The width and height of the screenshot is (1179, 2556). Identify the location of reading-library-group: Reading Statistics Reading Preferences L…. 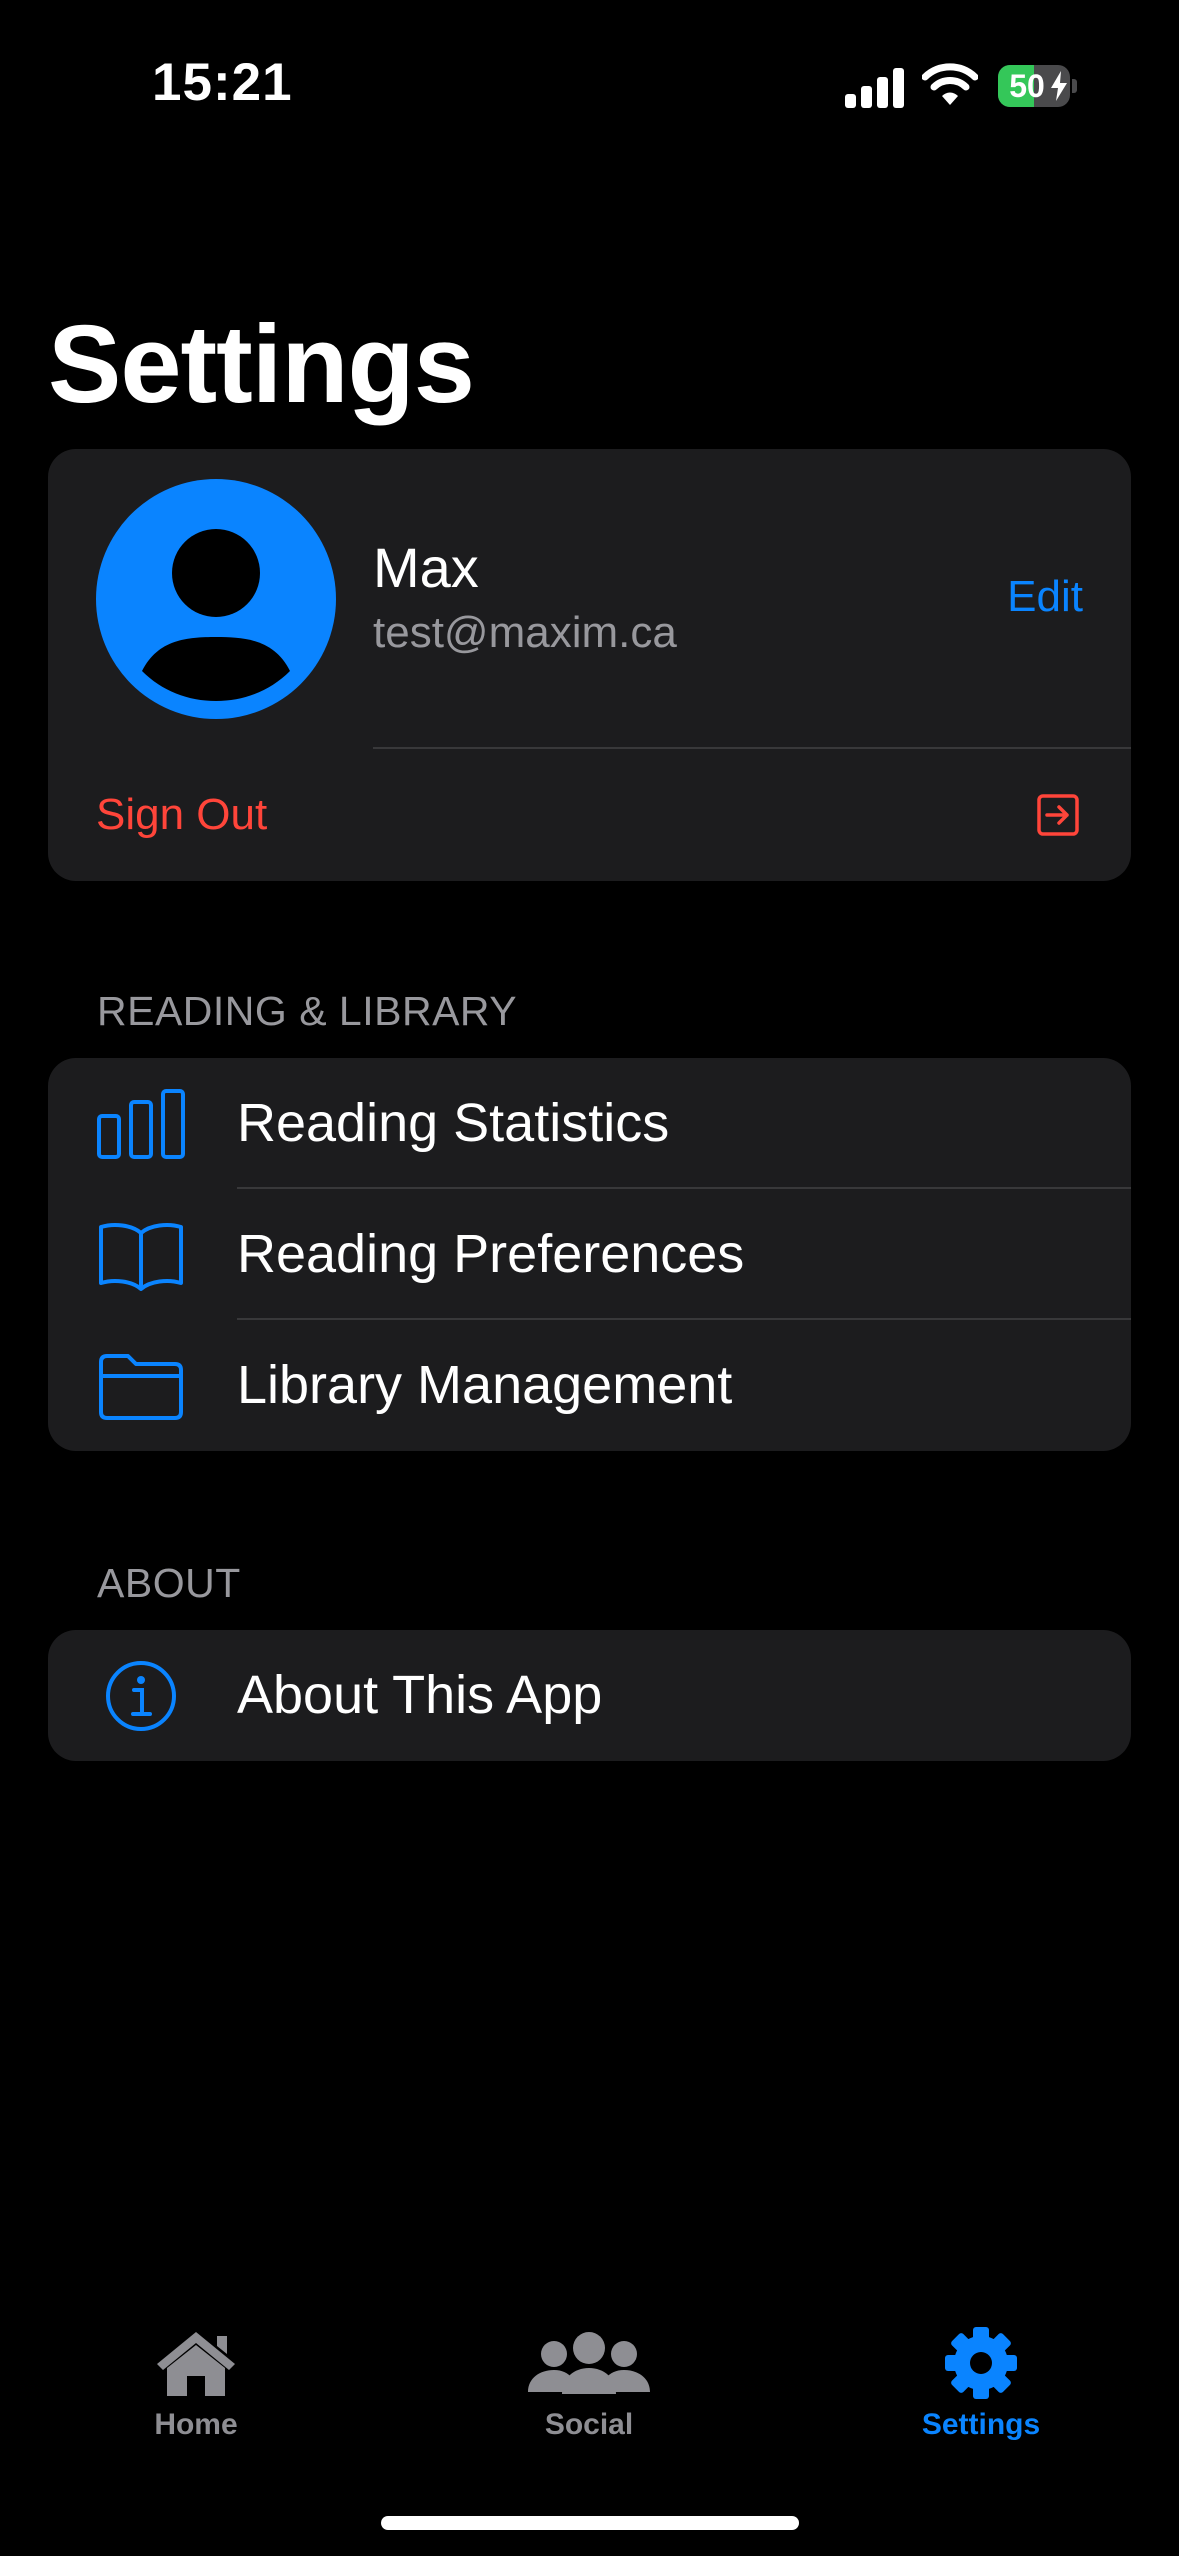
(589, 1254).